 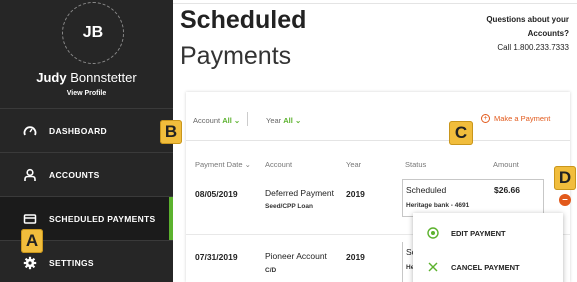 What do you see at coordinates (279, 164) in the screenshot?
I see `column-header-account: Account` at bounding box center [279, 164].